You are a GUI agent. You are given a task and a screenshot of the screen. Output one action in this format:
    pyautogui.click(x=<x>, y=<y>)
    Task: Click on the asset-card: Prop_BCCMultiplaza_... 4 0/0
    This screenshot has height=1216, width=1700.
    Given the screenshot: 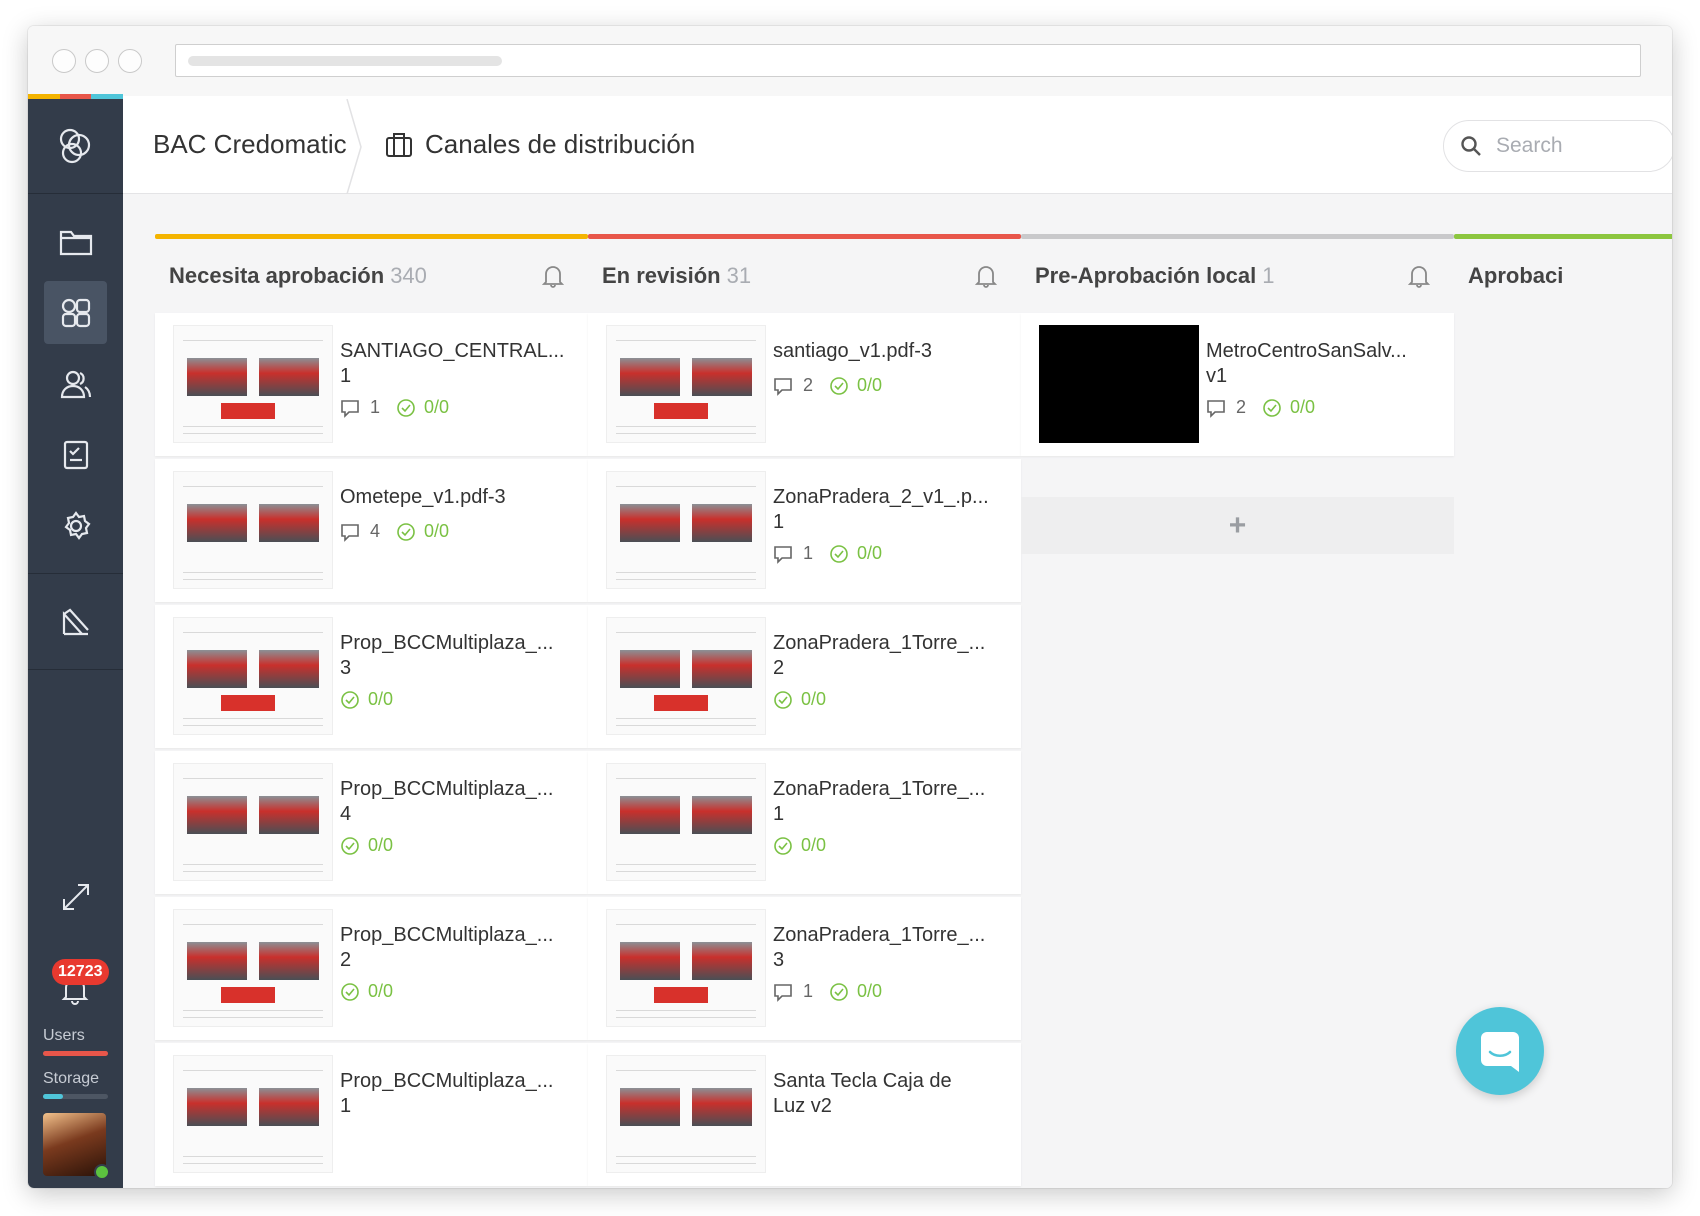 What is the action you would take?
    pyautogui.click(x=371, y=822)
    